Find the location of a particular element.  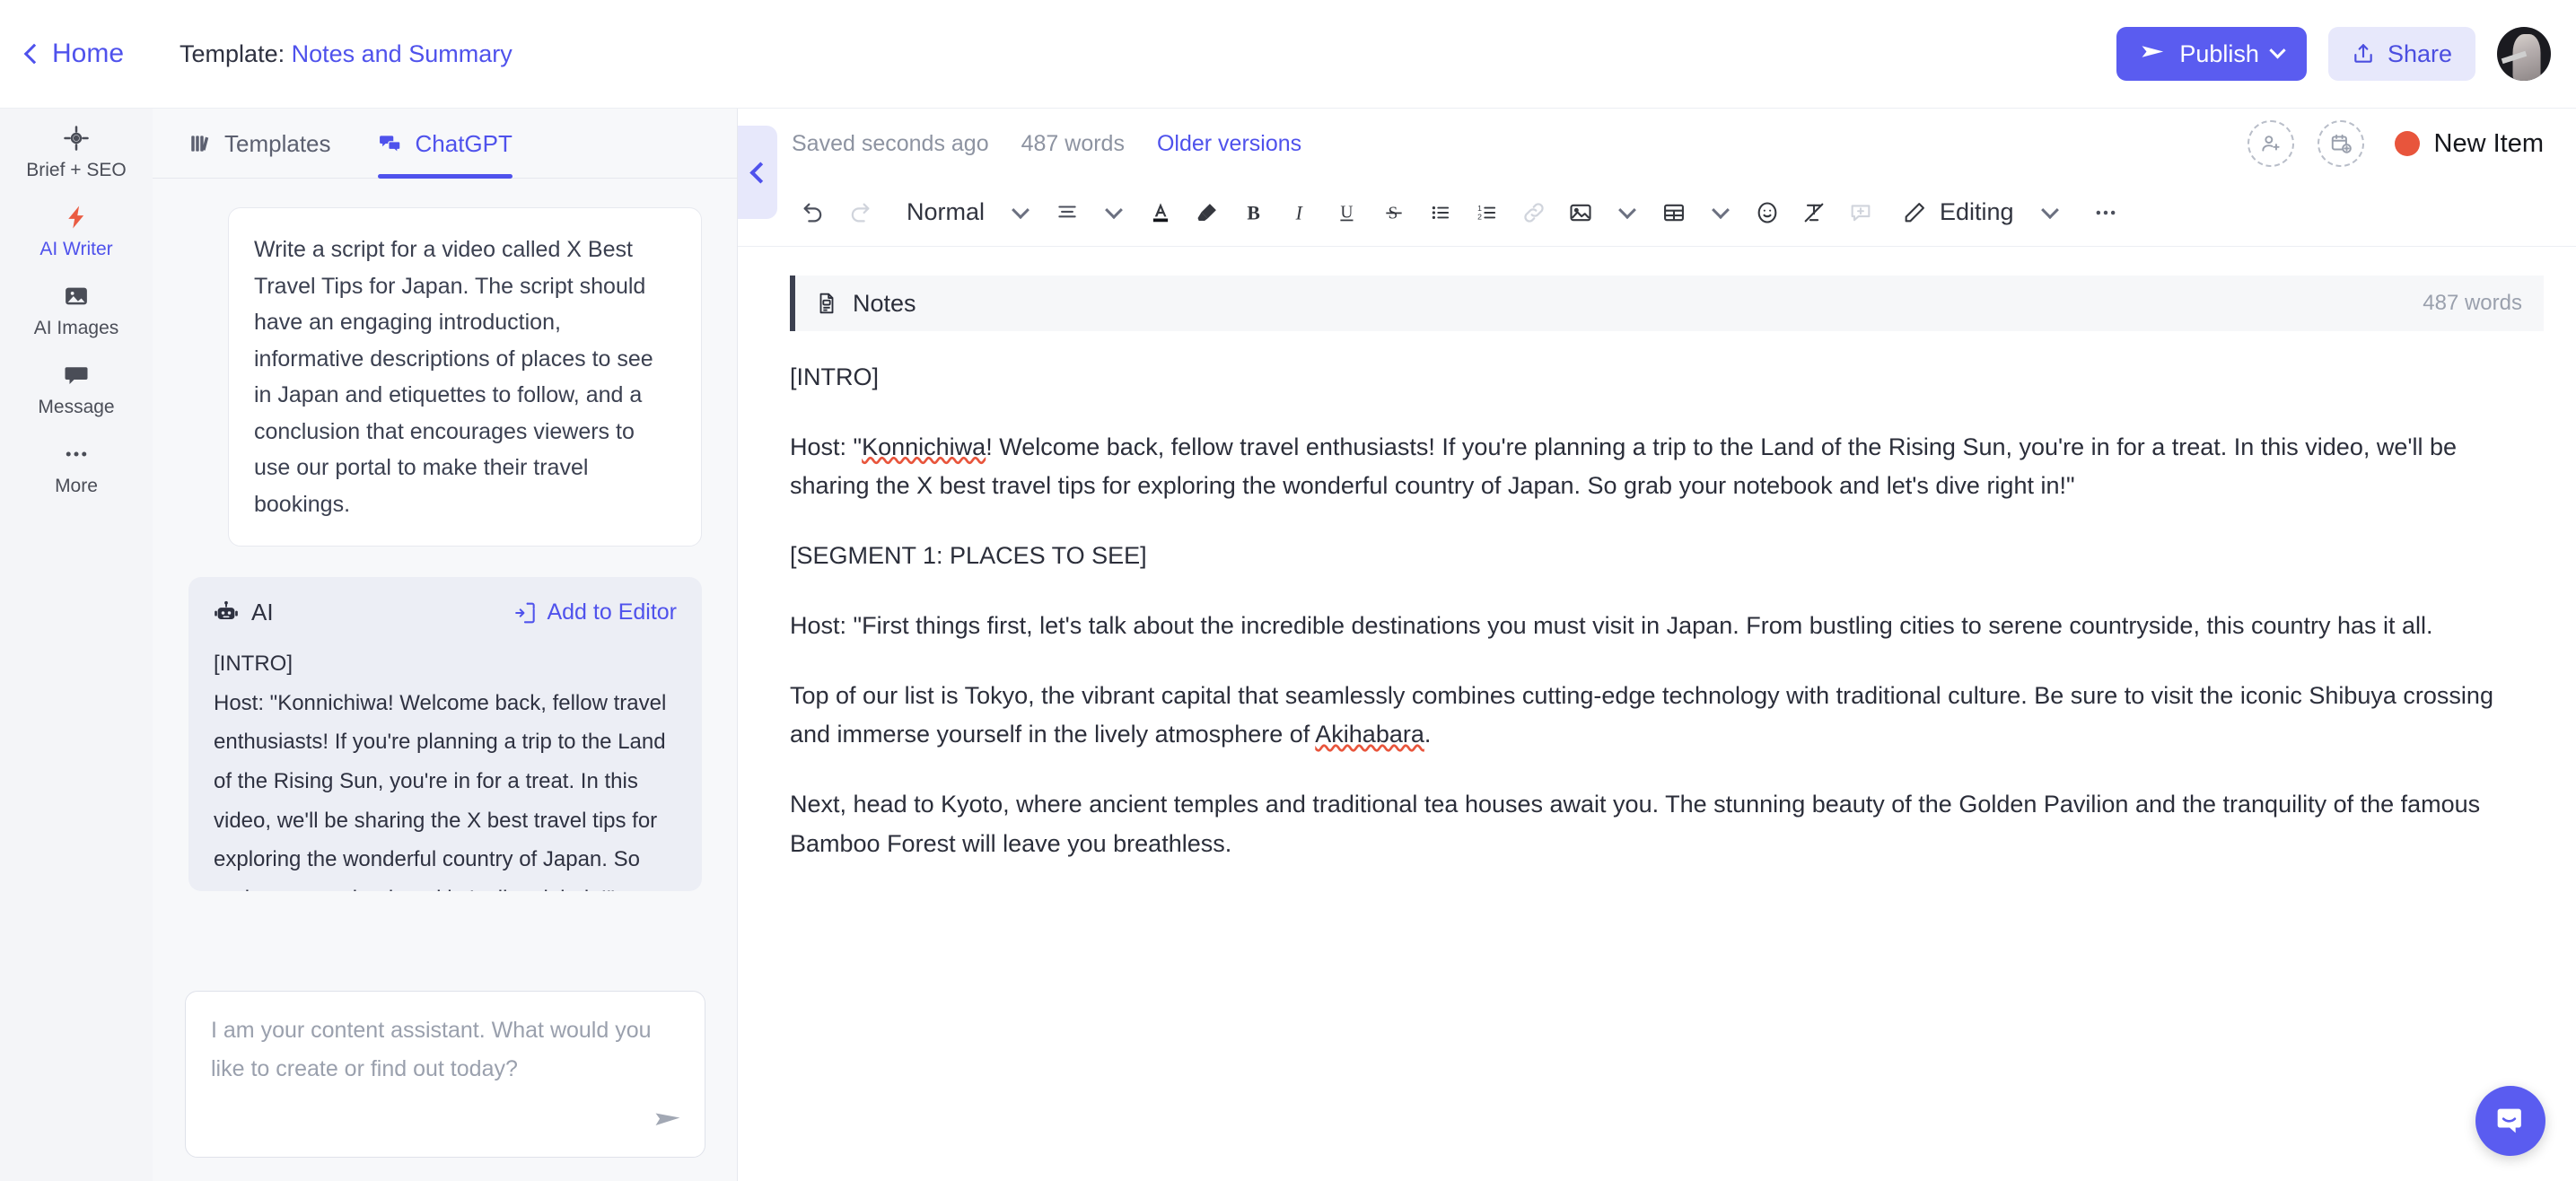

chat-bubbles-icon is located at coordinates (389, 145).